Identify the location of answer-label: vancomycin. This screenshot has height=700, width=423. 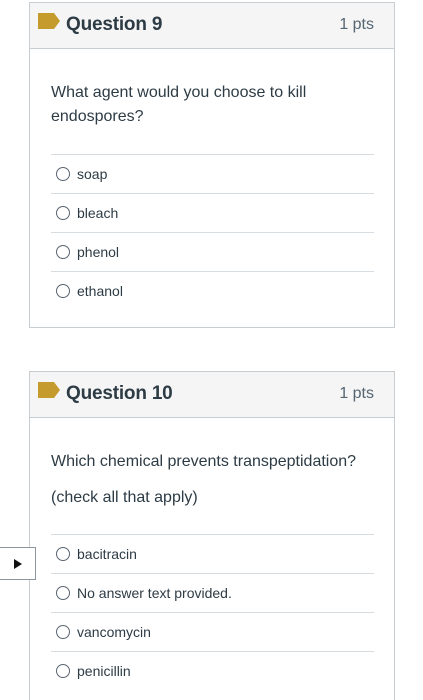
(114, 632).